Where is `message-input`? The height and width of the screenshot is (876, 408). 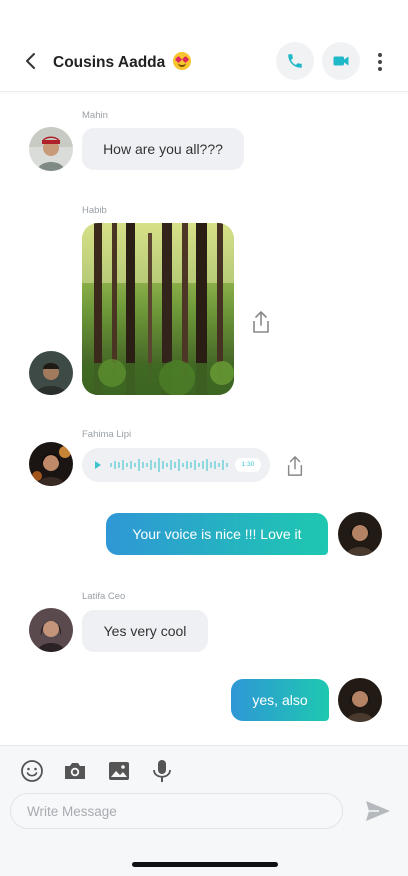 message-input is located at coordinates (176, 811).